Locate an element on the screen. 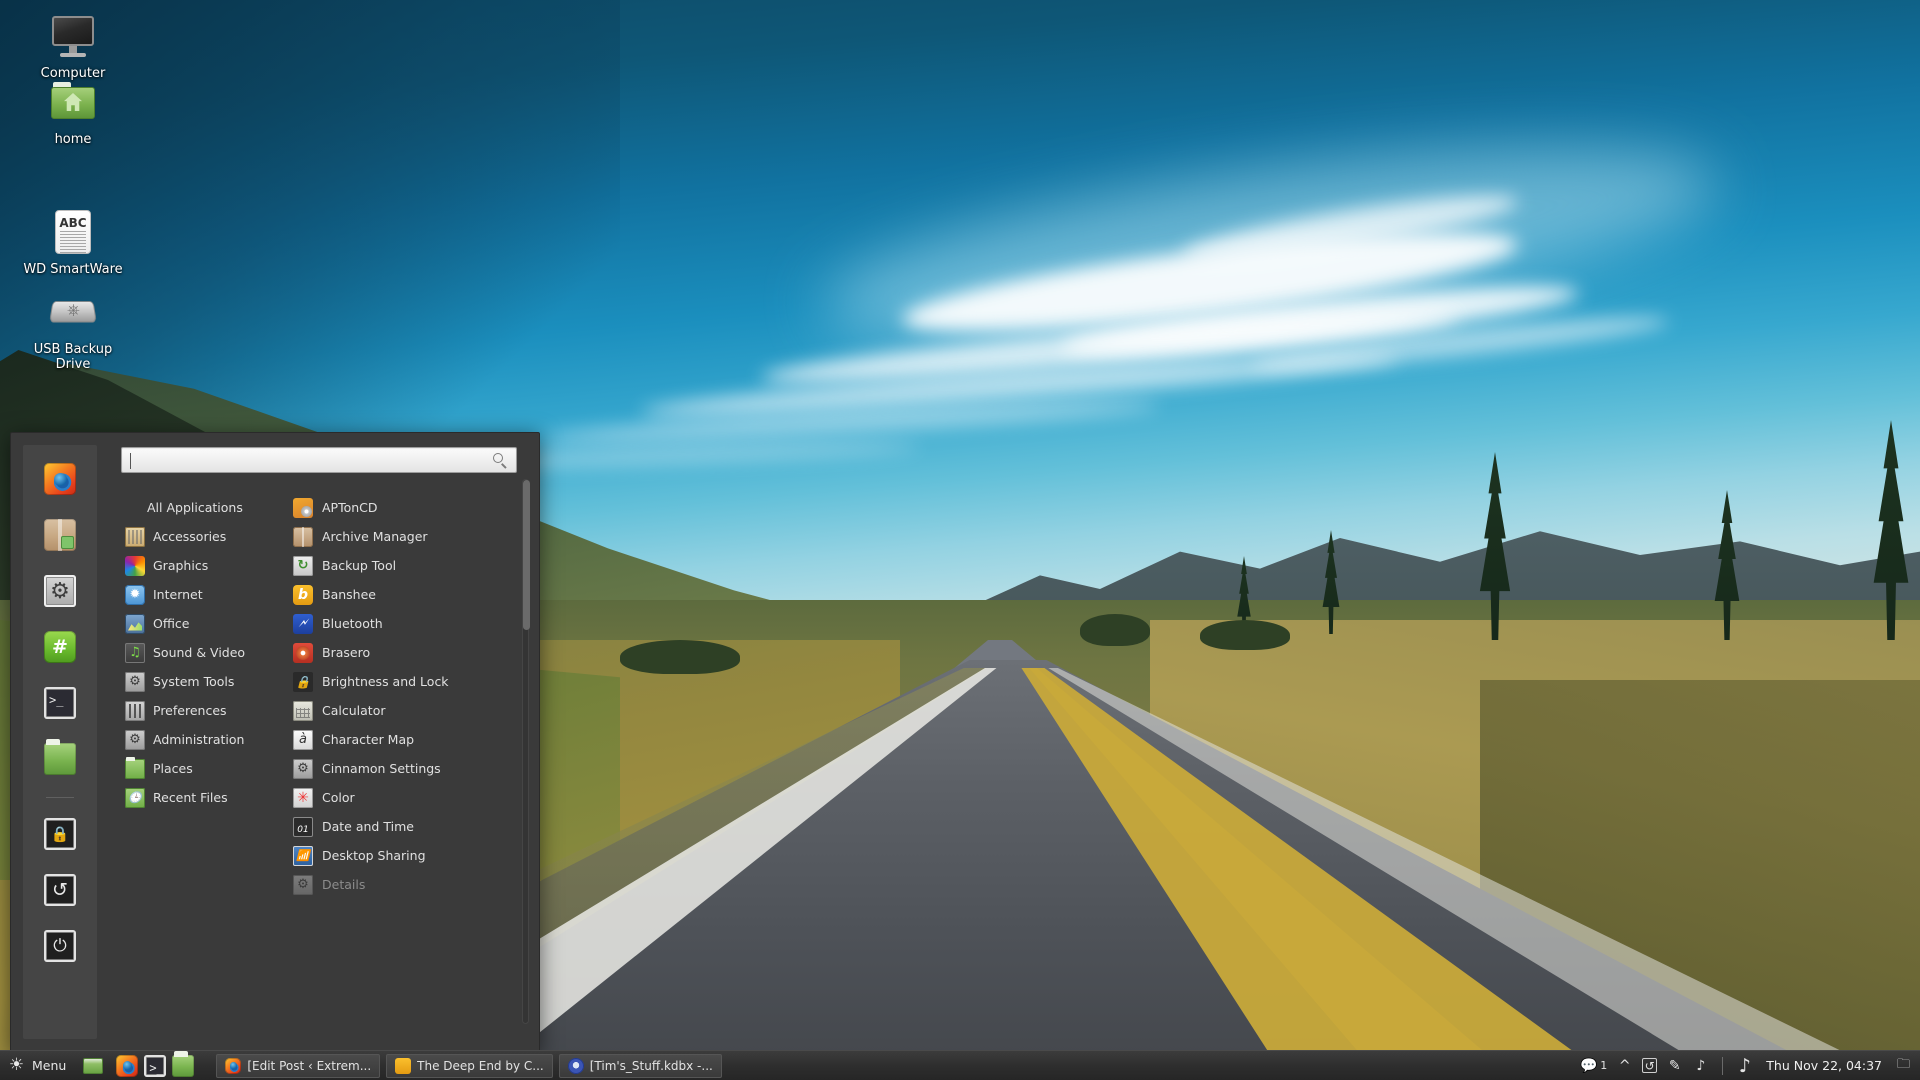 The height and width of the screenshot is (1080, 1920). category-label: All Applications is located at coordinates (195, 507).